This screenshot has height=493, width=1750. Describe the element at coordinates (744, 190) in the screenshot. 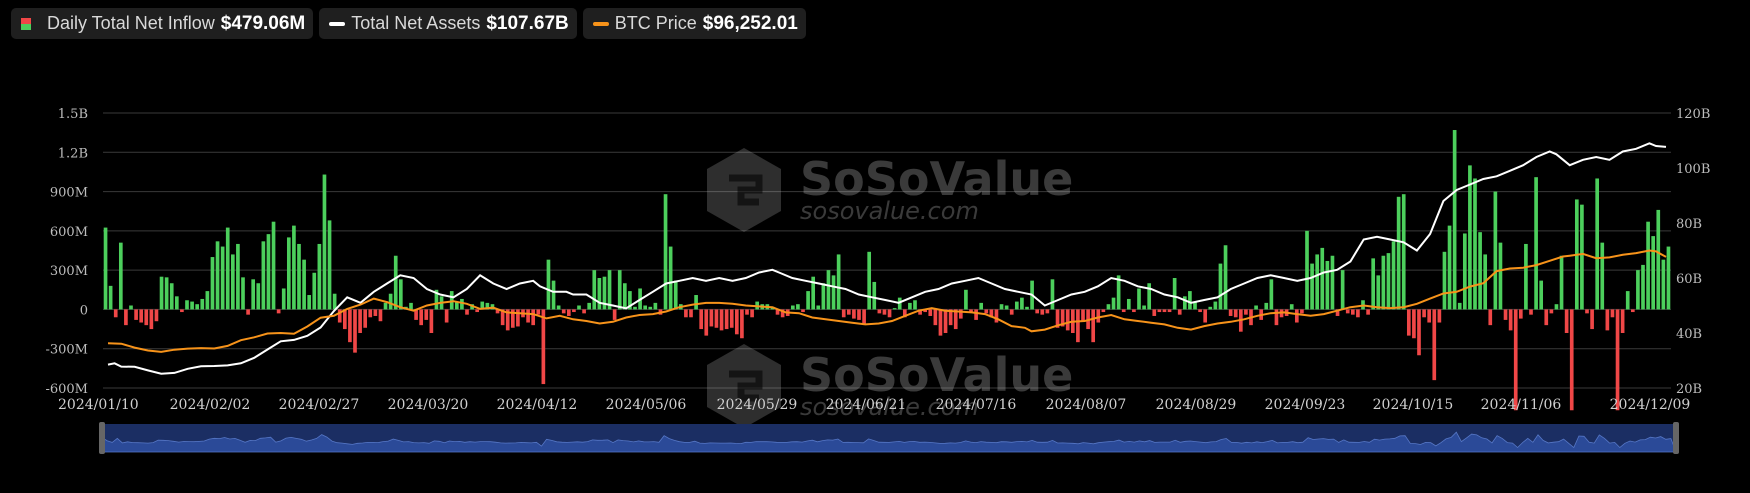

I see `watermark-logo-icon` at that location.